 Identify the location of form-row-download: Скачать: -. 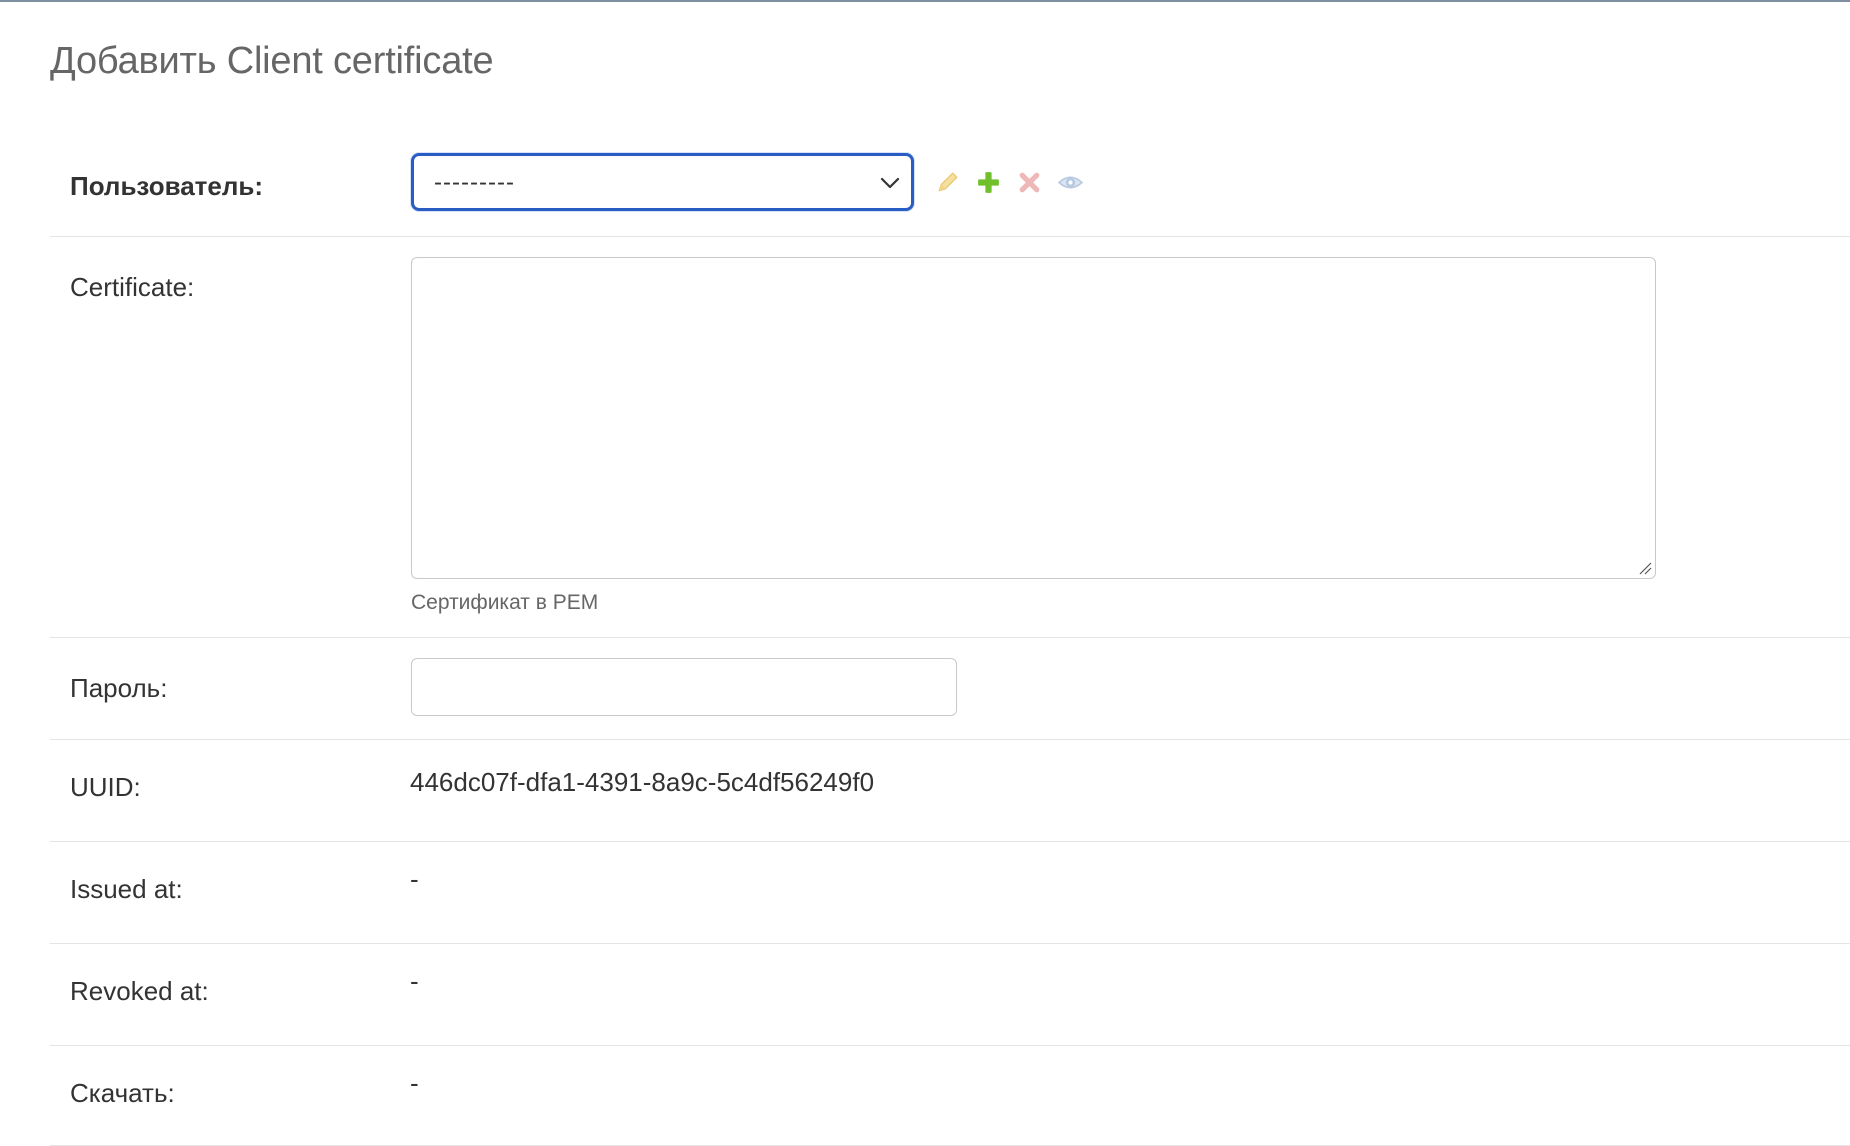
(950, 1096).